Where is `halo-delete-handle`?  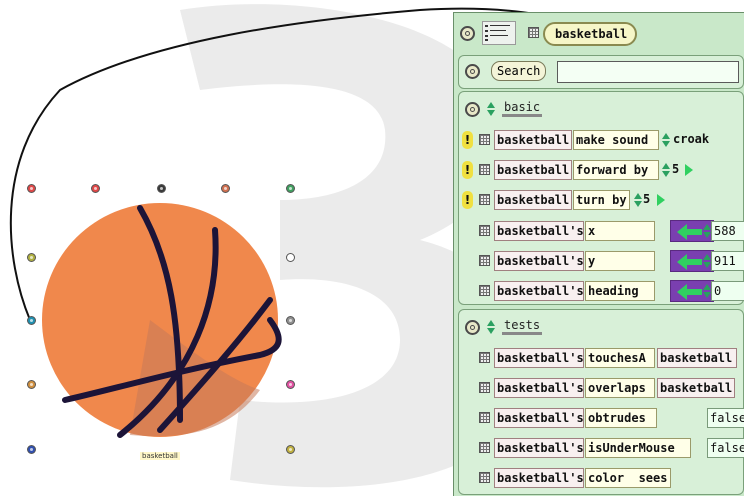
halo-delete-handle is located at coordinates (31, 188).